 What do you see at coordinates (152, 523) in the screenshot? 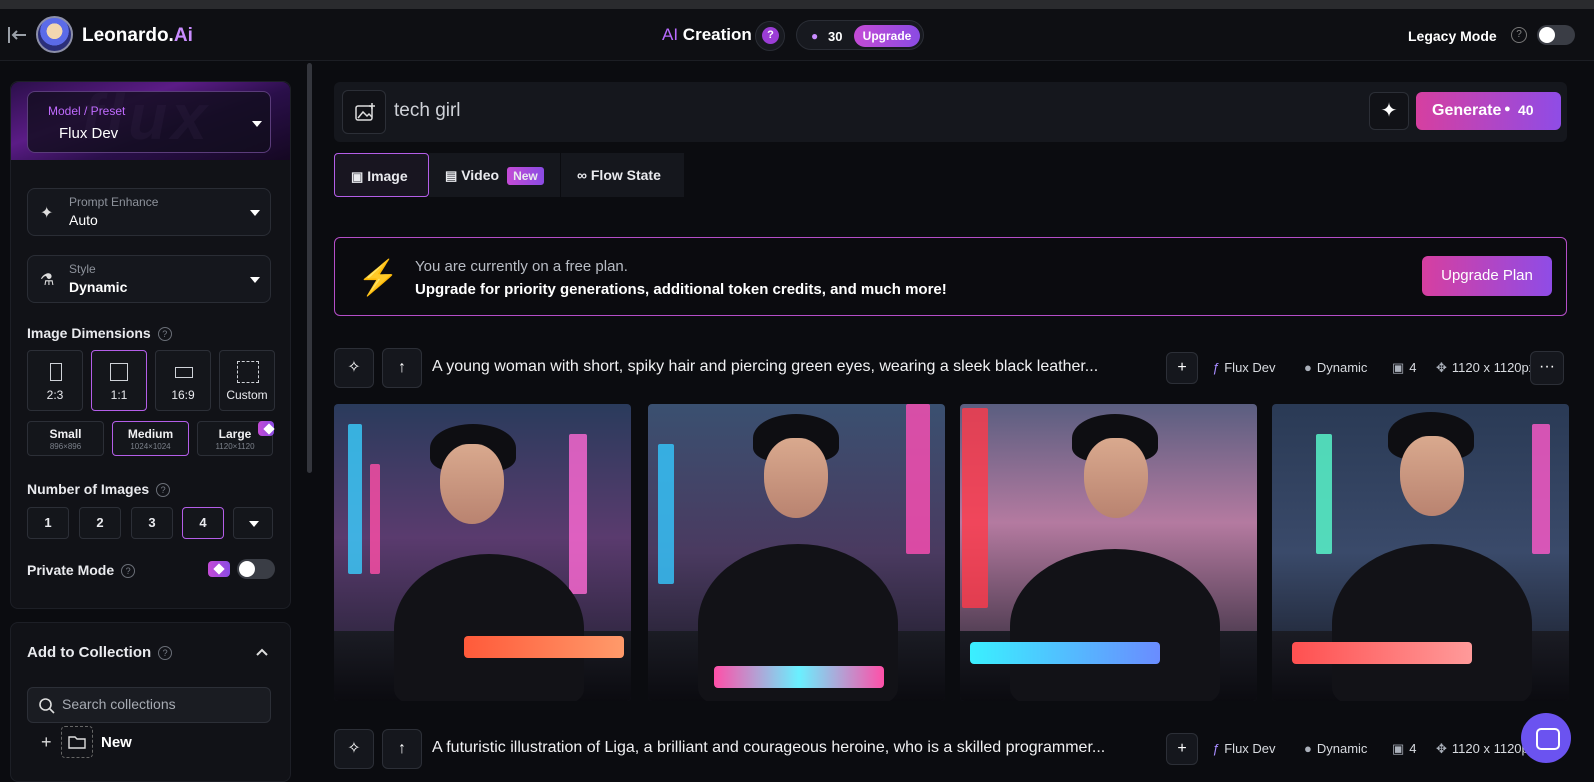
I see `image-count-3: 3` at bounding box center [152, 523].